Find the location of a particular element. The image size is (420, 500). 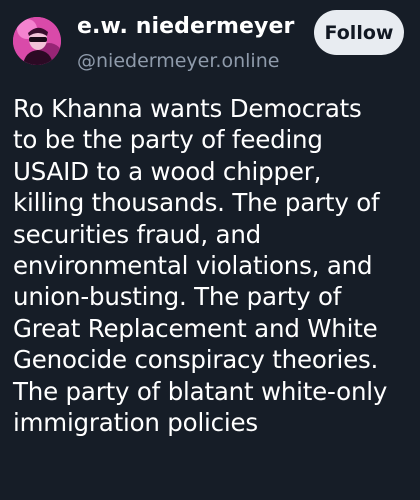

post-text-line: to be the party of feeding is located at coordinates (168, 140).